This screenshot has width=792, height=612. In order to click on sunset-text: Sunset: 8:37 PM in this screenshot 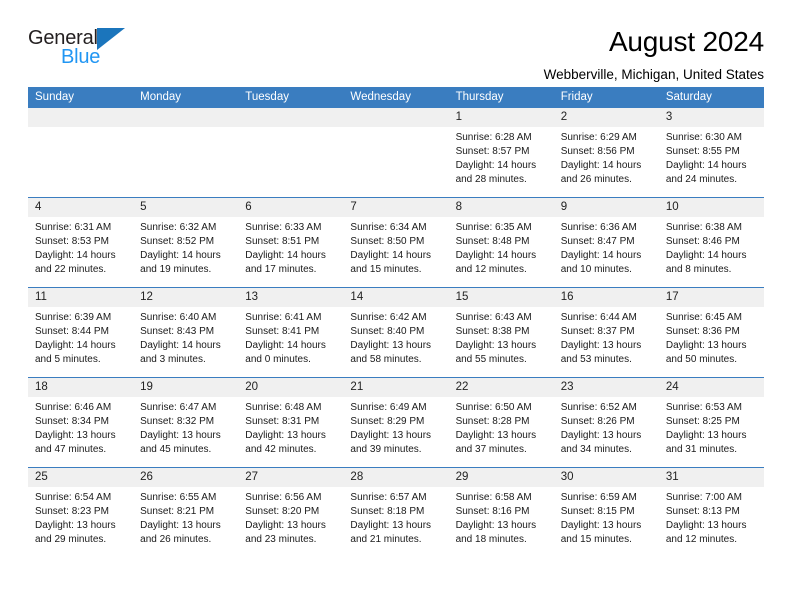, I will do `click(597, 331)`.